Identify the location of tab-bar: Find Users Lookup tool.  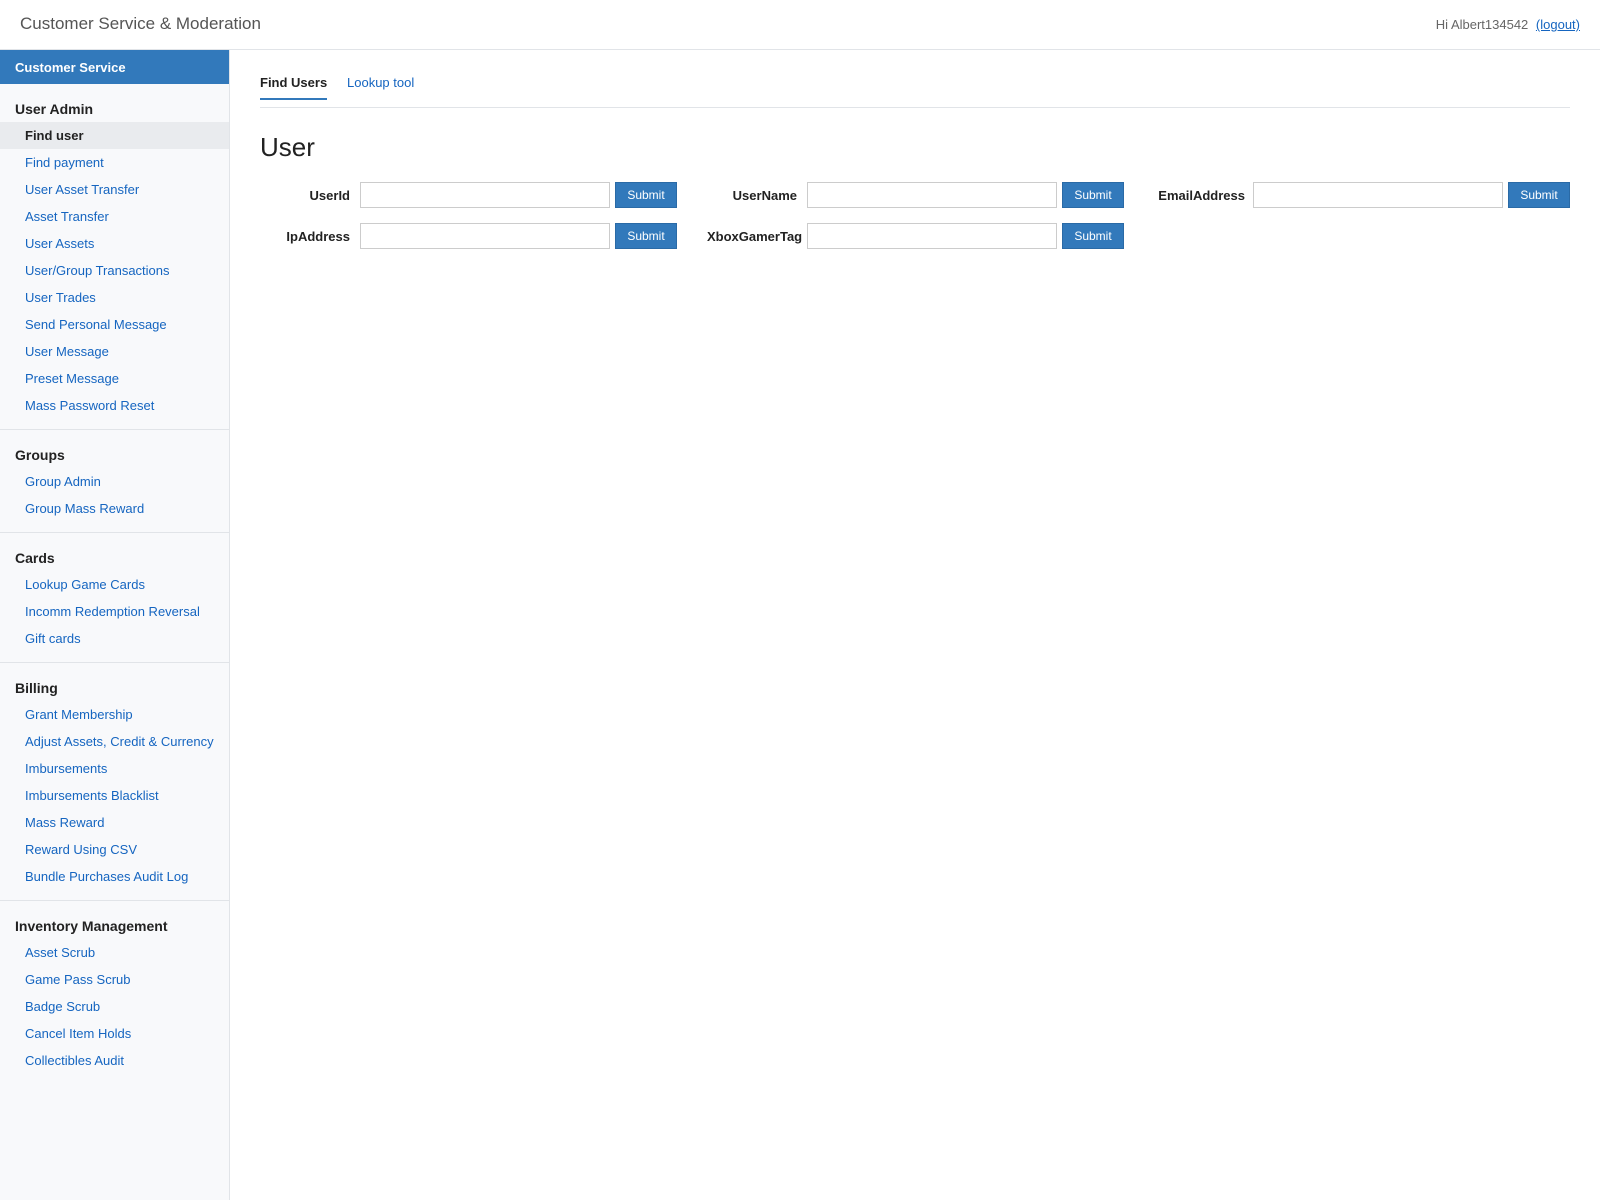
(915, 79).